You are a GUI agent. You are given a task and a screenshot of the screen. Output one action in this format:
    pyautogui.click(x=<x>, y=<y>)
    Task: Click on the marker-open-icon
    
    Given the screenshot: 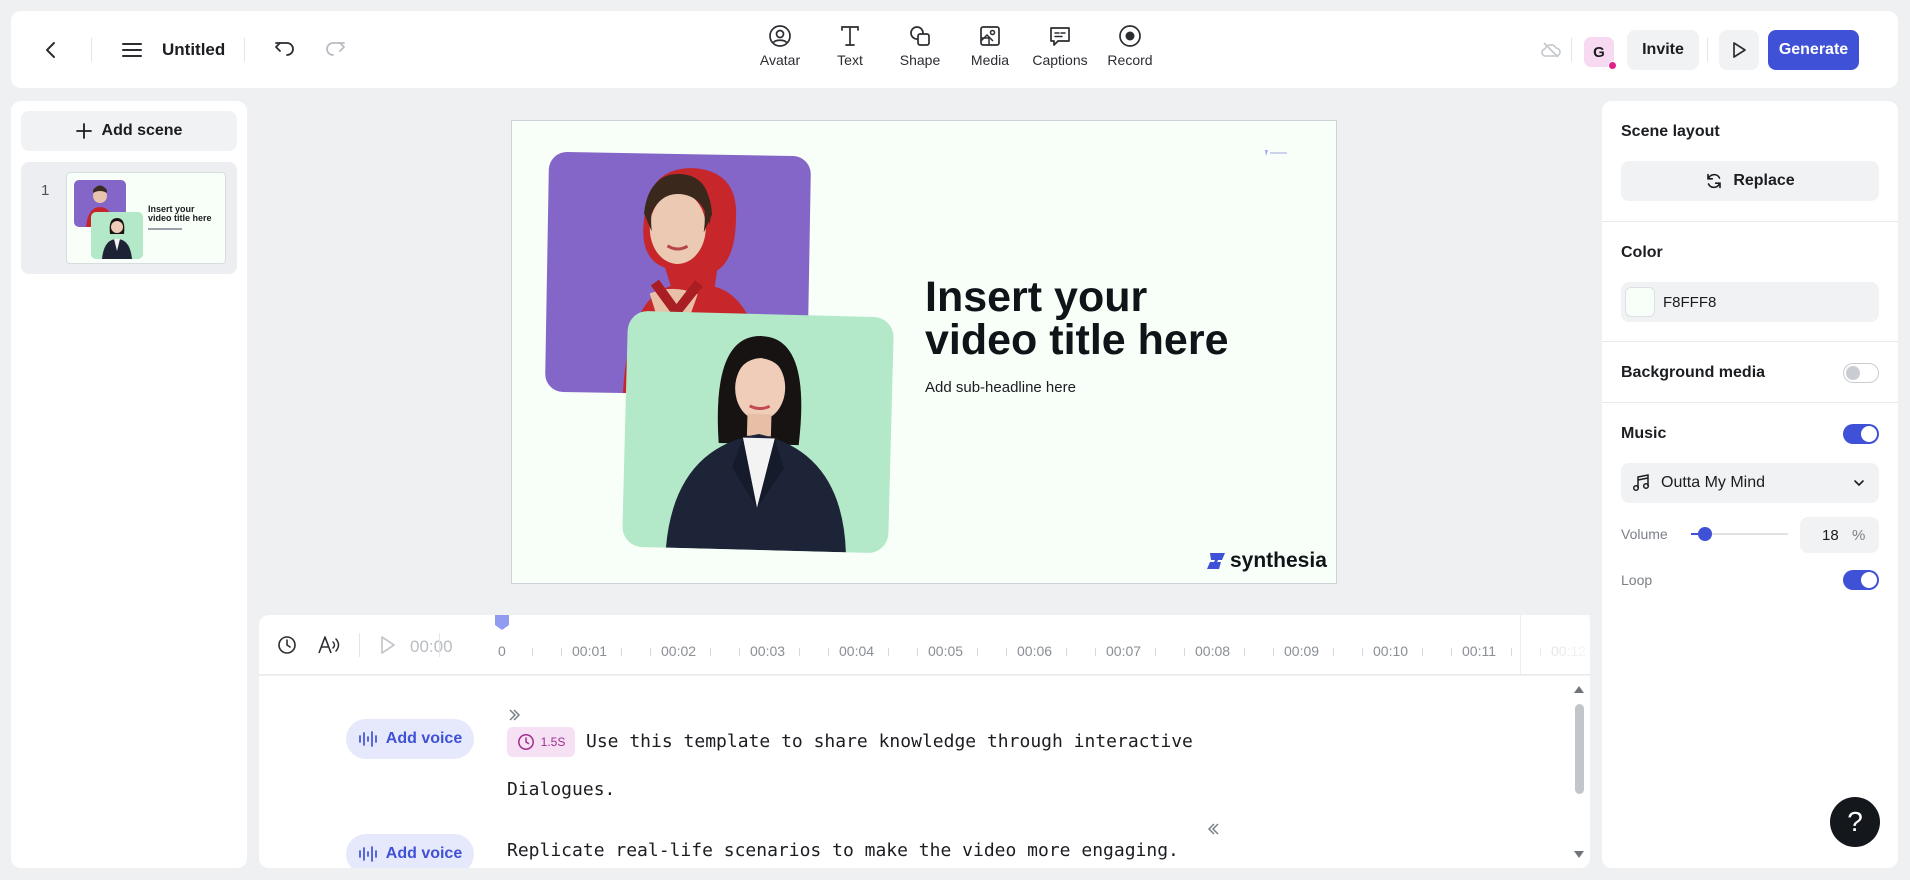 What is the action you would take?
    pyautogui.click(x=515, y=715)
    